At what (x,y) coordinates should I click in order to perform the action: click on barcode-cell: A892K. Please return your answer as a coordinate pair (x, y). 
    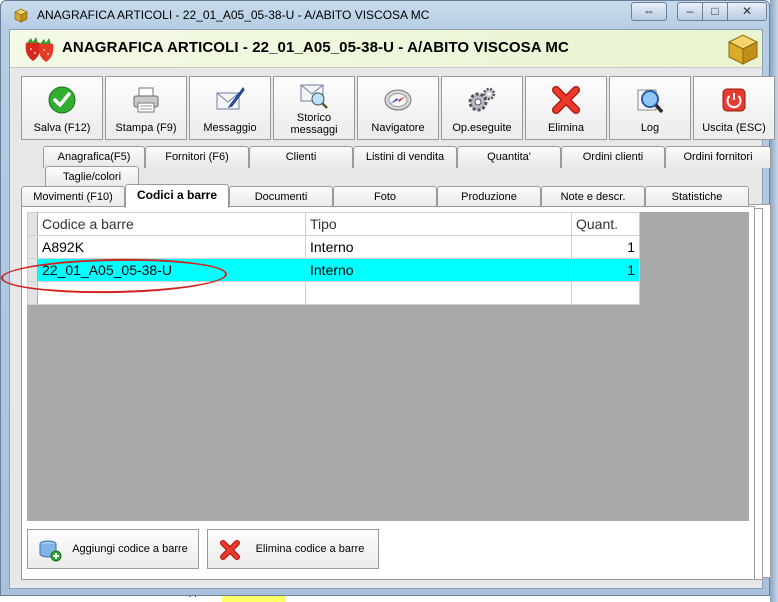
    Looking at the image, I should click on (171, 247).